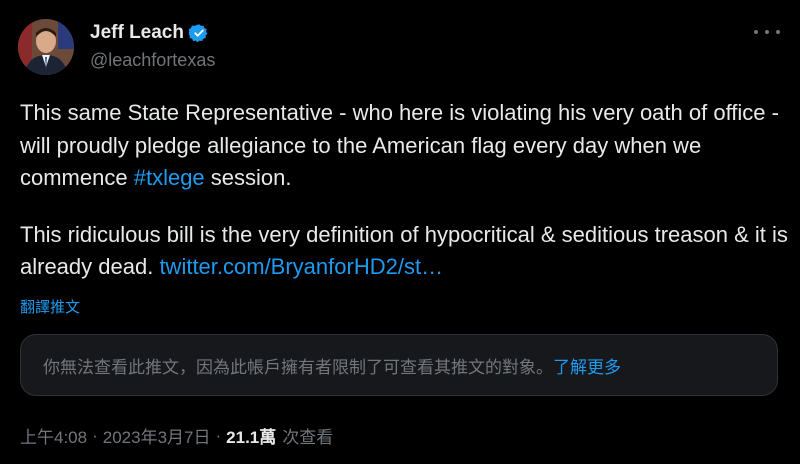 Image resolution: width=800 pixels, height=464 pixels. What do you see at coordinates (46, 47) in the screenshot?
I see `avatar` at bounding box center [46, 47].